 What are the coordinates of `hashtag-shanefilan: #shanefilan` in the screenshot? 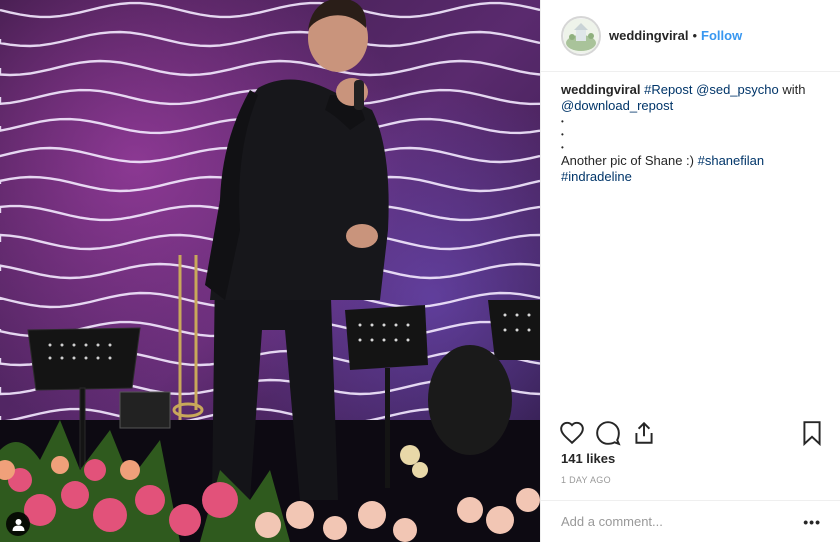 It's located at (731, 160).